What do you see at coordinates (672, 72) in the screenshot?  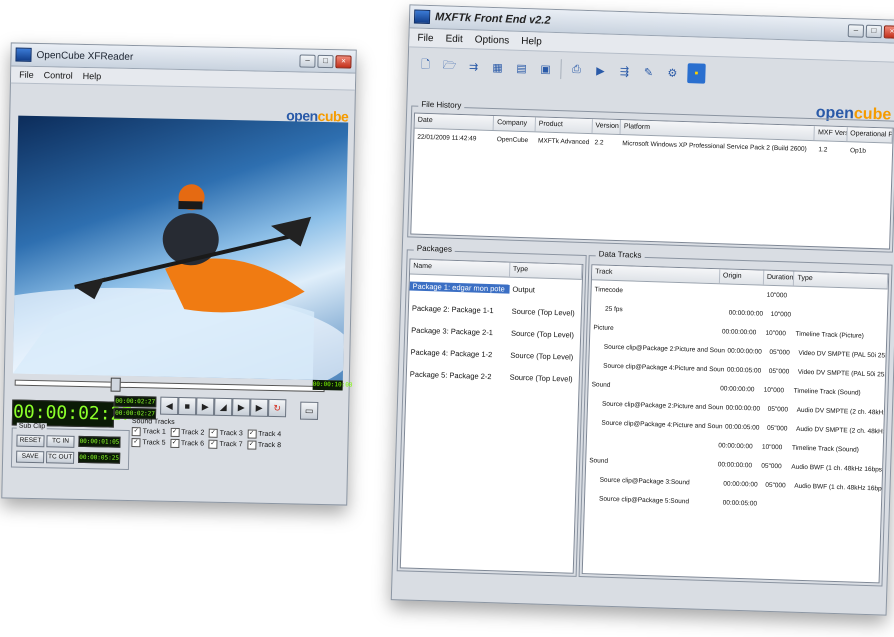 I see `settings-icon: ⚙` at bounding box center [672, 72].